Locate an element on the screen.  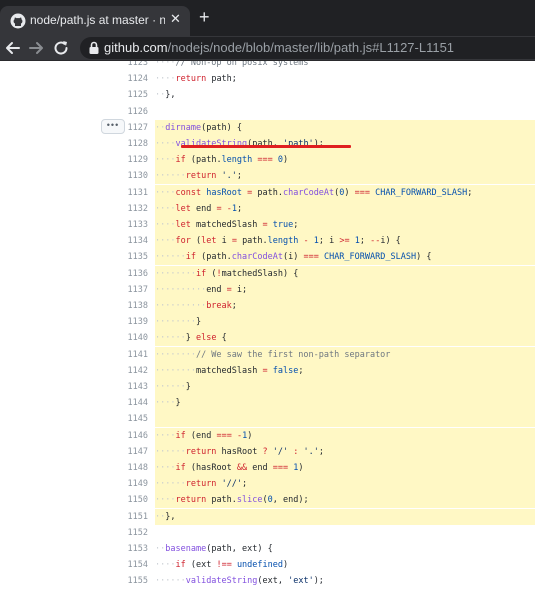
code-token: dirname is located at coordinates (183, 127).